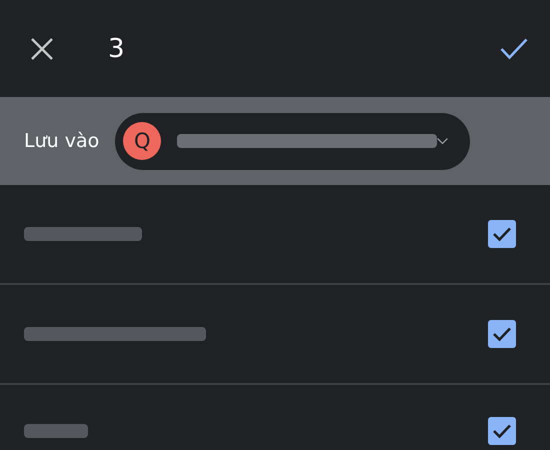 The height and width of the screenshot is (450, 550). What do you see at coordinates (514, 49) in the screenshot?
I see `confirm-check-icon` at bounding box center [514, 49].